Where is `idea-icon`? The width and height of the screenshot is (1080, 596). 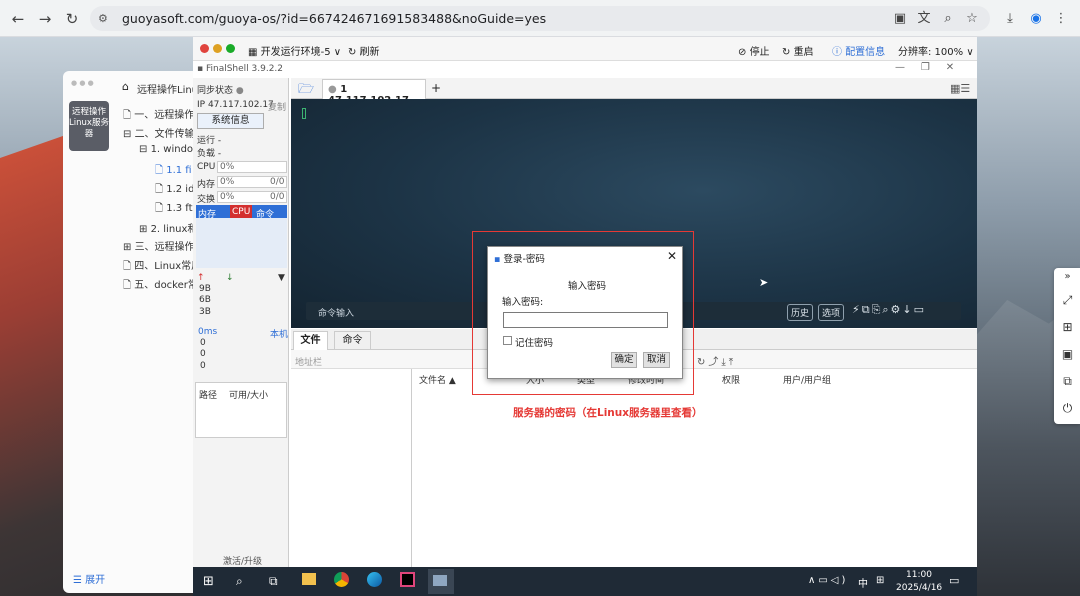 idea-icon is located at coordinates (407, 579).